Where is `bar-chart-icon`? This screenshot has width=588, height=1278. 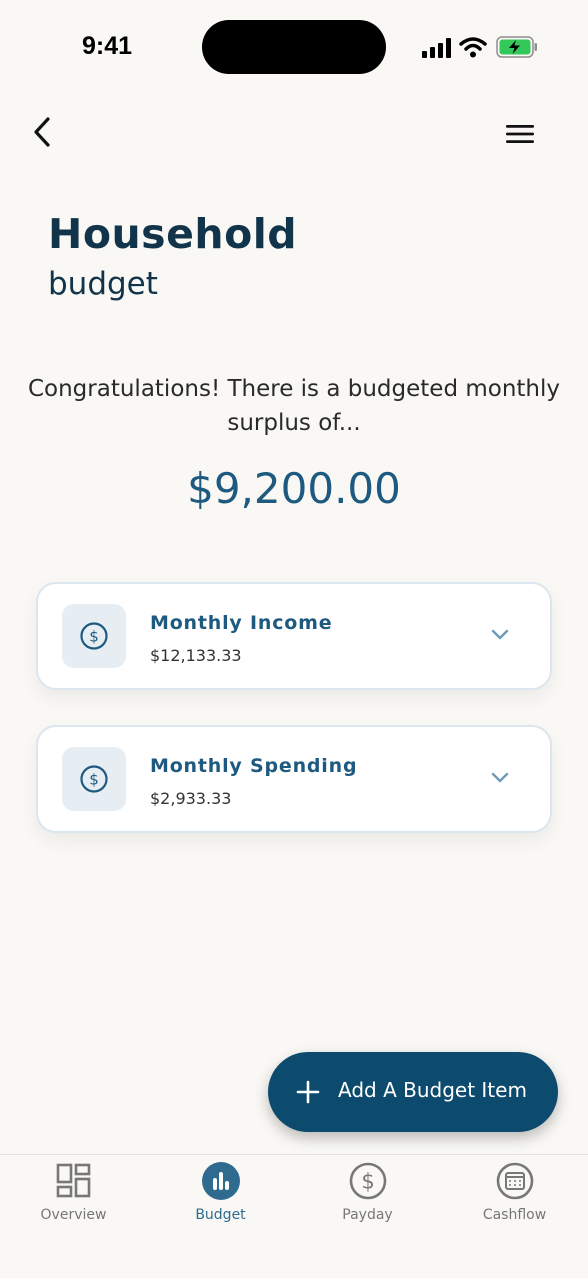
bar-chart-icon is located at coordinates (221, 1181).